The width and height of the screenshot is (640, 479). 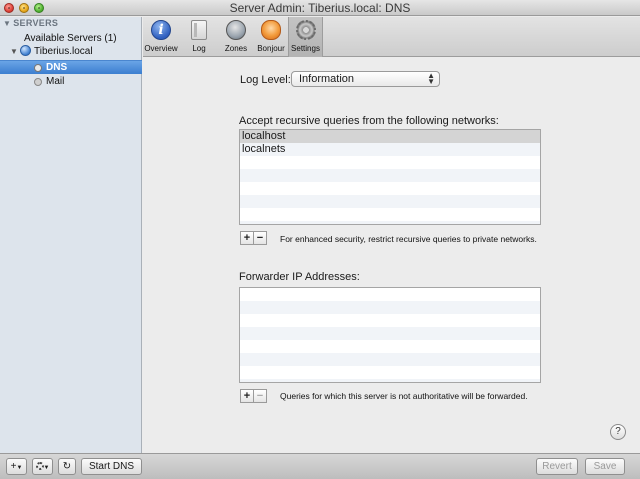 I want to click on revert-button: Revert, so click(x=557, y=466).